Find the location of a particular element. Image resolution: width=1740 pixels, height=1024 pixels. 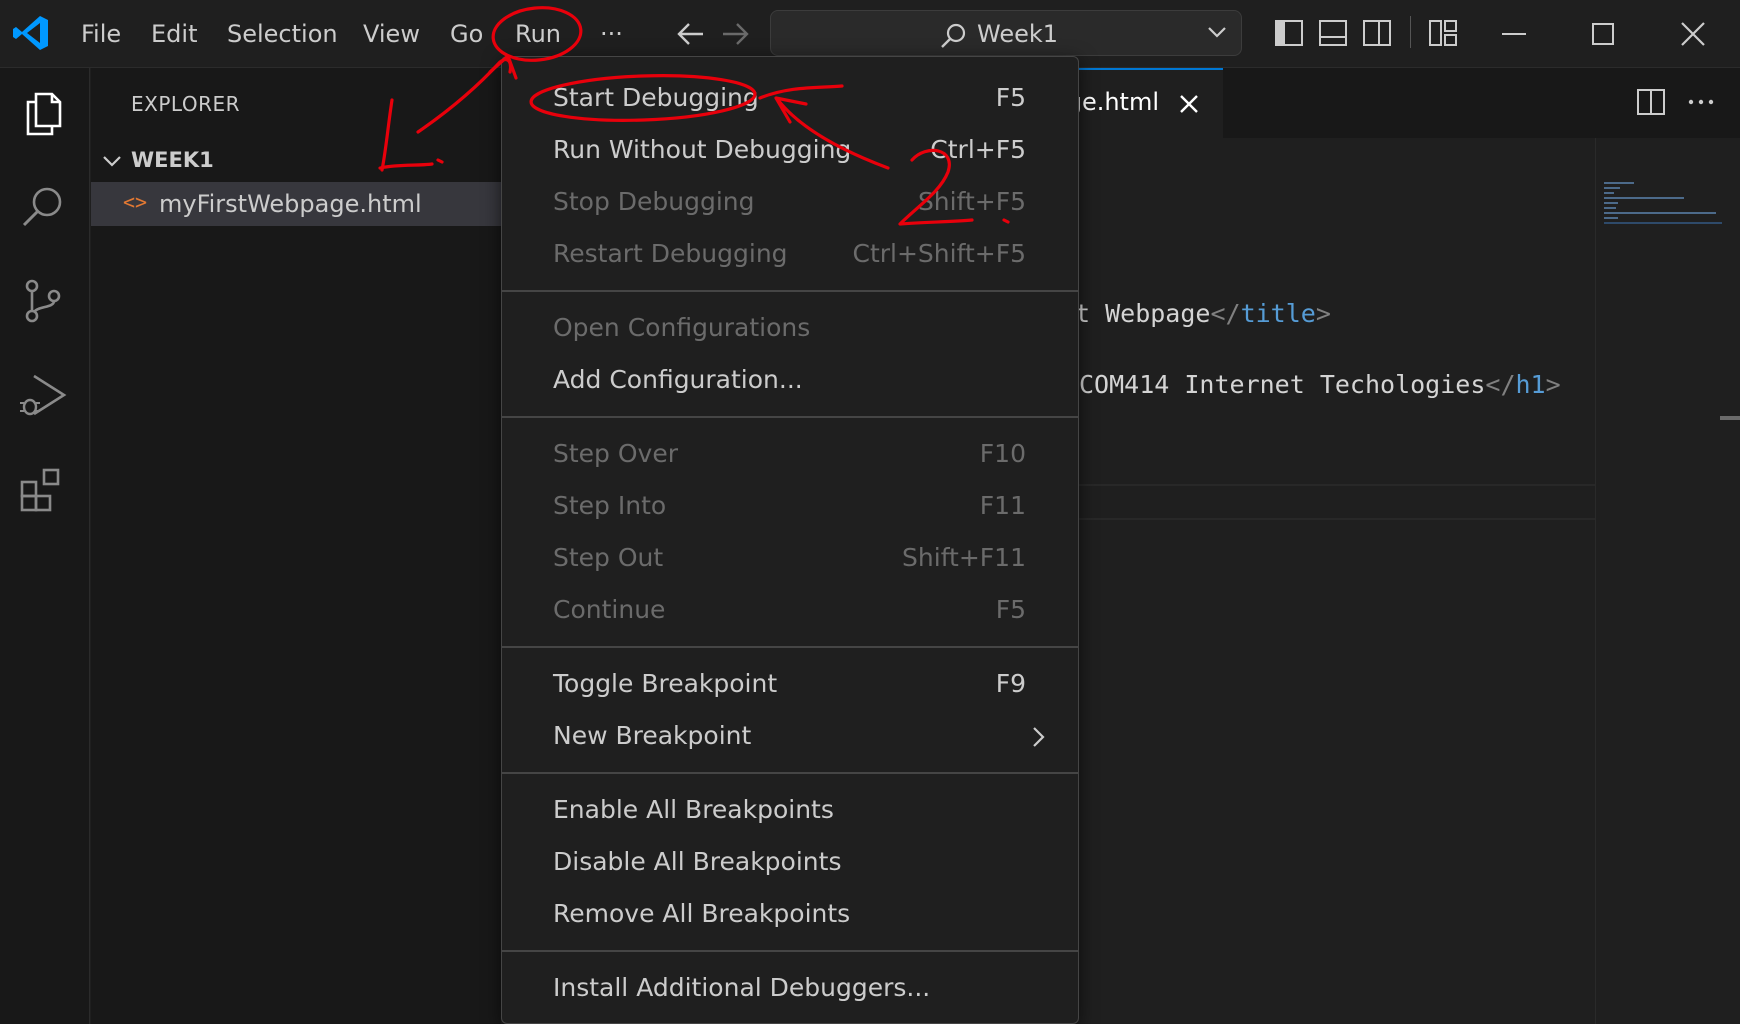

menu-enable-all-breakpoints: Enable All Breakpoints is located at coordinates (790, 811).